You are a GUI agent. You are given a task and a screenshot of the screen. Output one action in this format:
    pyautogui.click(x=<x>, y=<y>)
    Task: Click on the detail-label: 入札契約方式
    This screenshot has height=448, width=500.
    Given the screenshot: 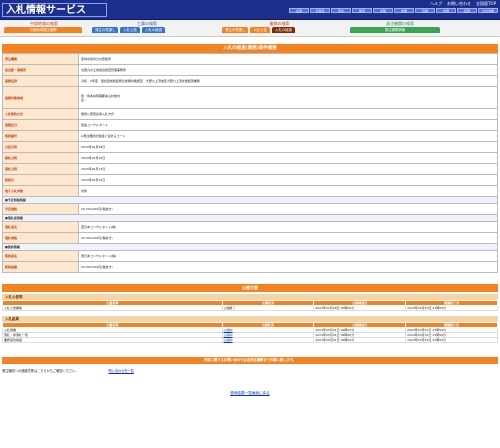 What is the action you would take?
    pyautogui.click(x=40, y=114)
    